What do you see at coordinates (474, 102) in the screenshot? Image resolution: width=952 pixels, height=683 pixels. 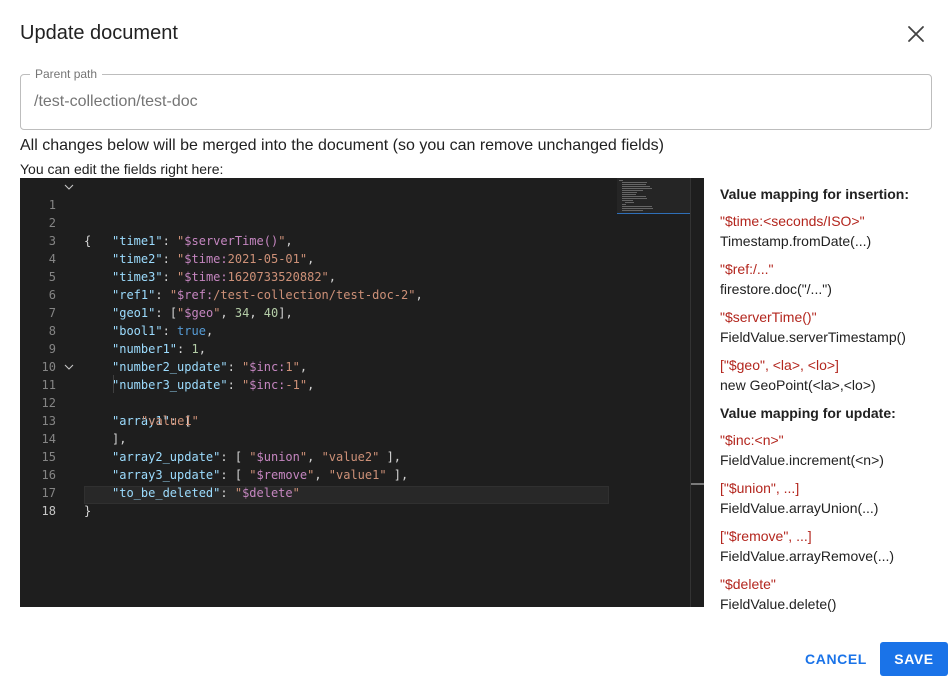 I see `parent-path-input` at bounding box center [474, 102].